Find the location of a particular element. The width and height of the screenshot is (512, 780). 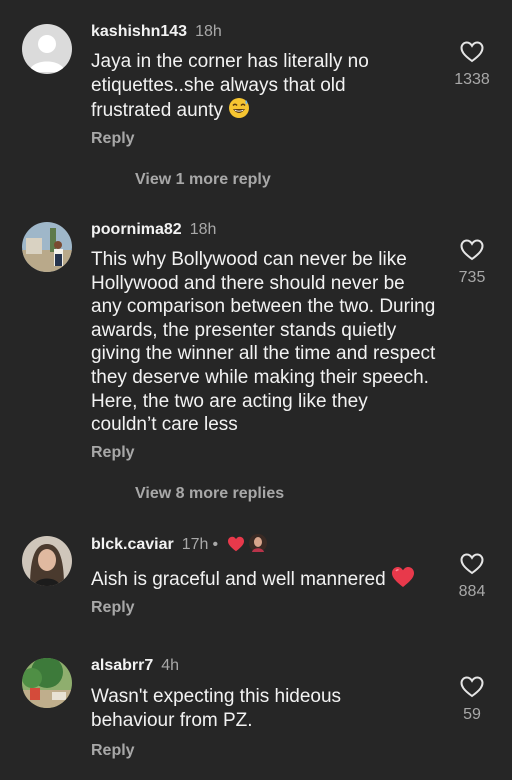

comment-username: poornima82 is located at coordinates (136, 229).